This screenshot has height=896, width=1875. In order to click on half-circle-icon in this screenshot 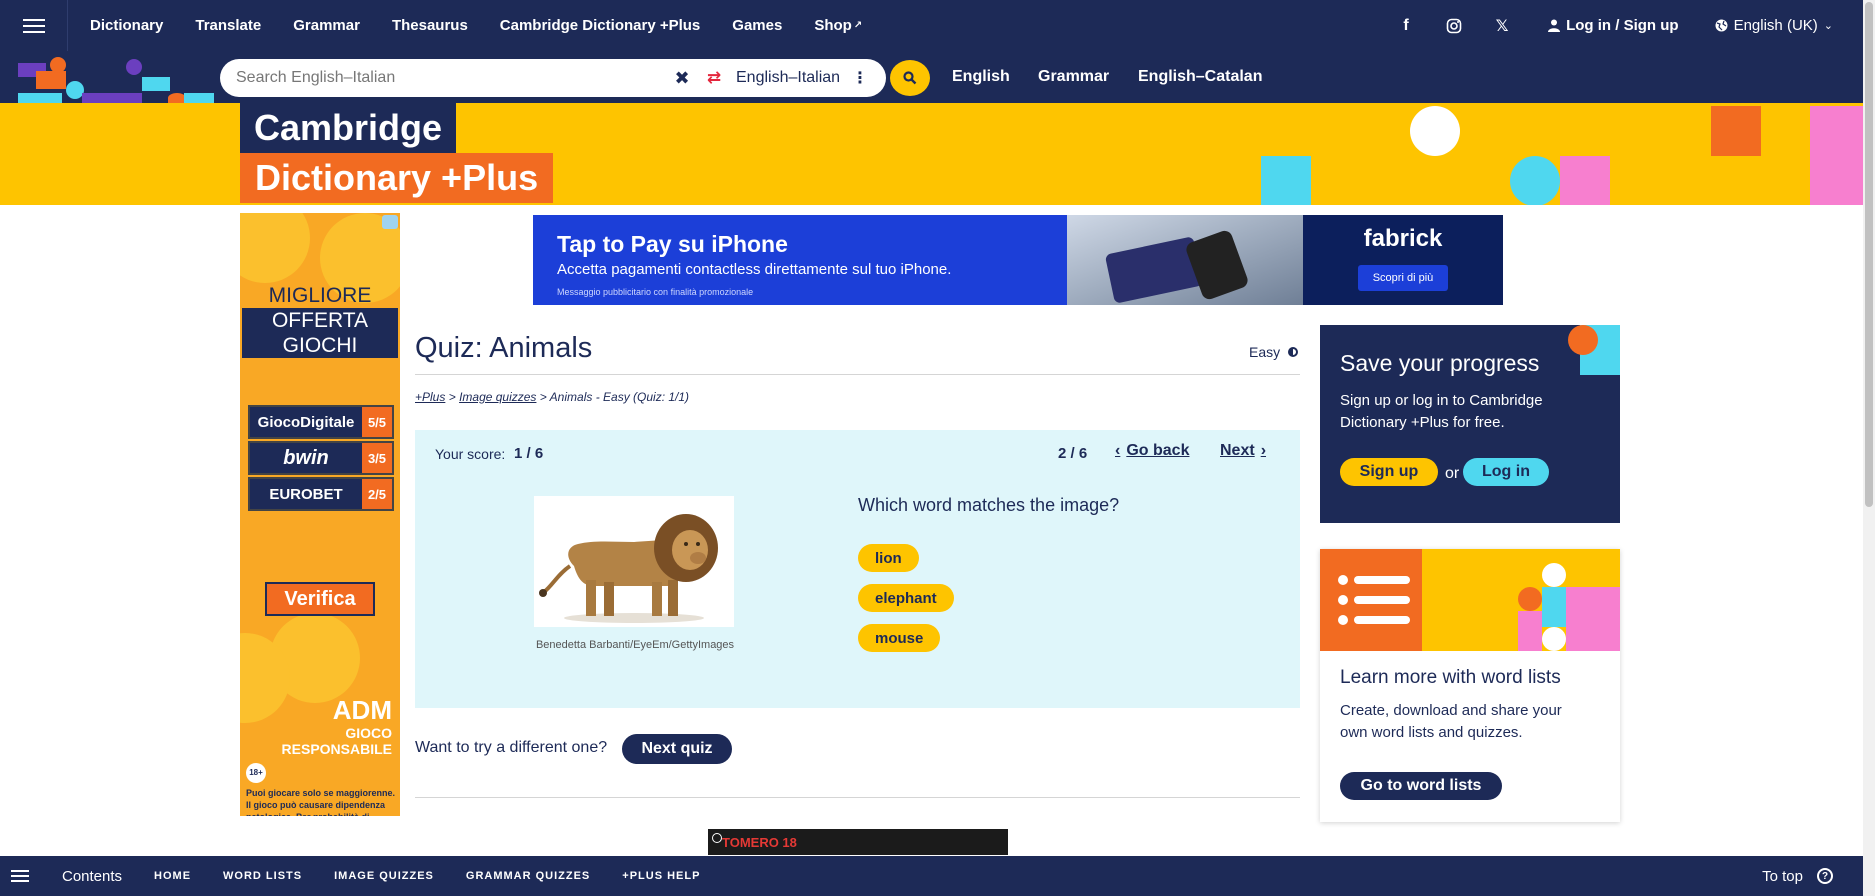, I will do `click(1293, 352)`.